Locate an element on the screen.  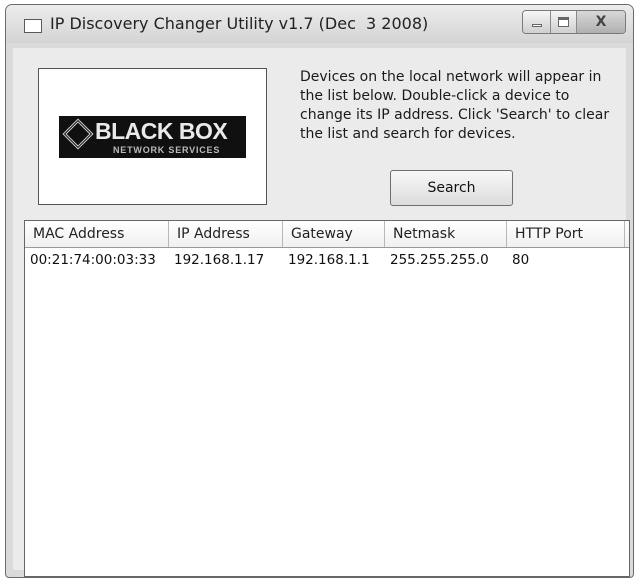
http-port-cell: 80 is located at coordinates (521, 260).